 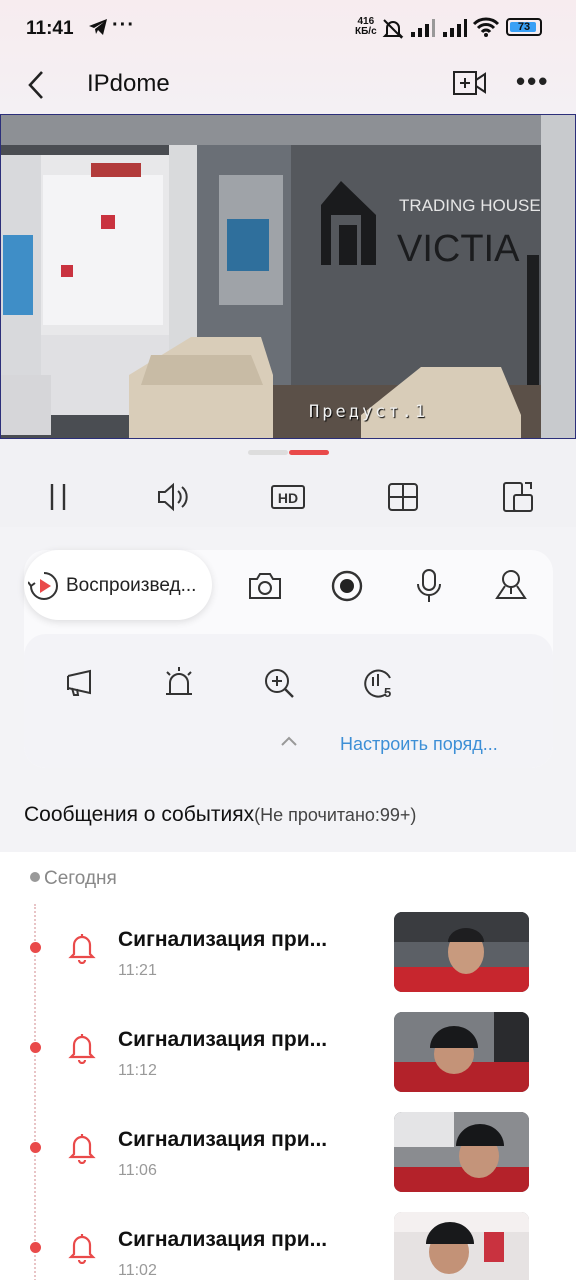 I want to click on battery-level: 73, so click(x=524, y=27).